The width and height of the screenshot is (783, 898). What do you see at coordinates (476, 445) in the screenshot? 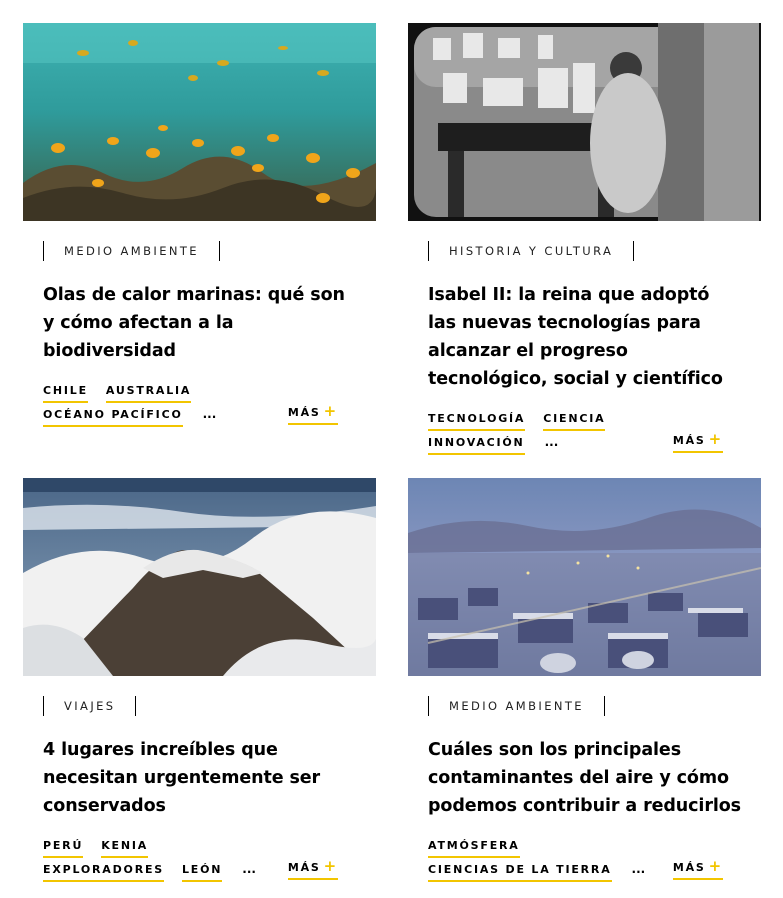
I see `tag-innovacion: INNOVACIÓN` at bounding box center [476, 445].